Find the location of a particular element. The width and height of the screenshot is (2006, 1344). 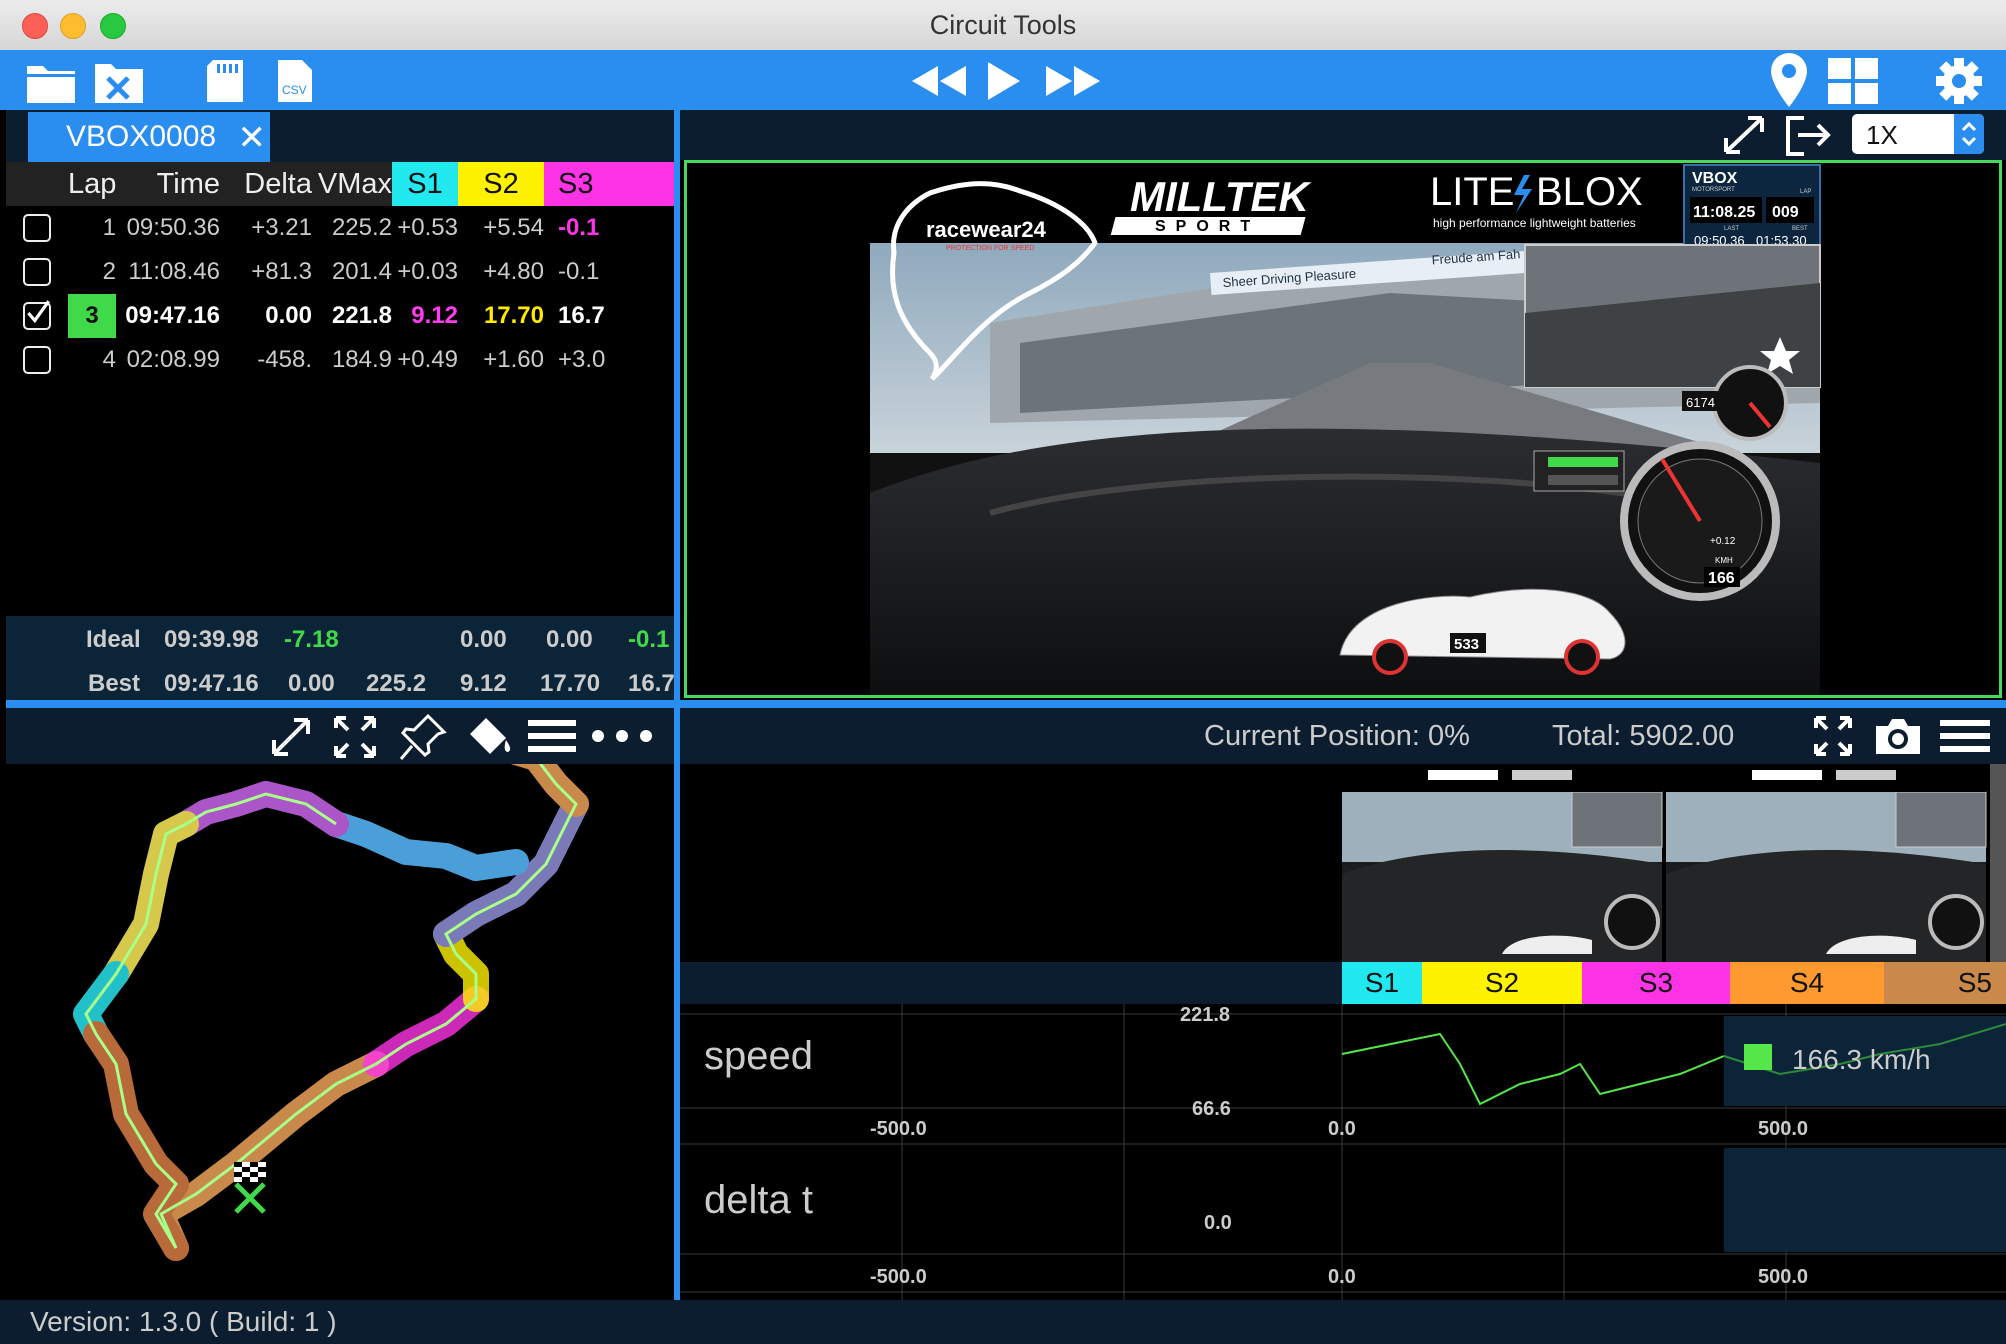

sector-s5: S5 is located at coordinates (1945, 983).